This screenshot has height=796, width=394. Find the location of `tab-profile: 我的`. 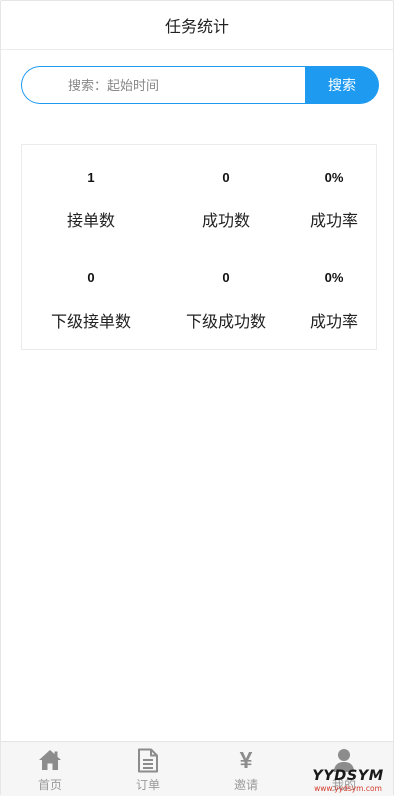

tab-profile: 我的 is located at coordinates (344, 769).